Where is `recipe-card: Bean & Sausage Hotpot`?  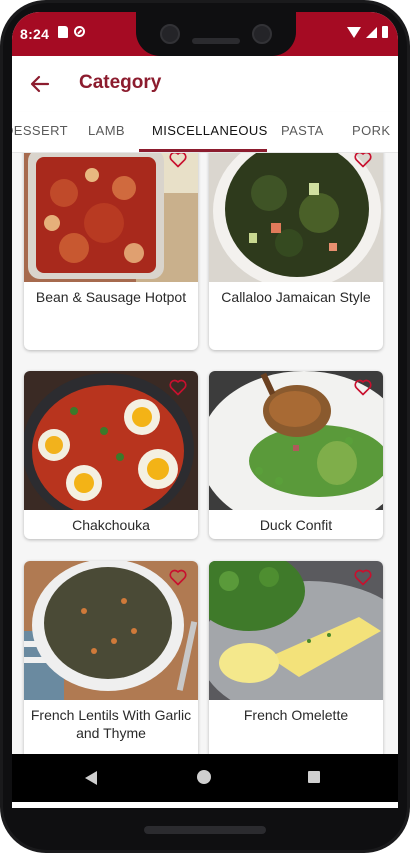 recipe-card: Bean & Sausage Hotpot is located at coordinates (111, 251).